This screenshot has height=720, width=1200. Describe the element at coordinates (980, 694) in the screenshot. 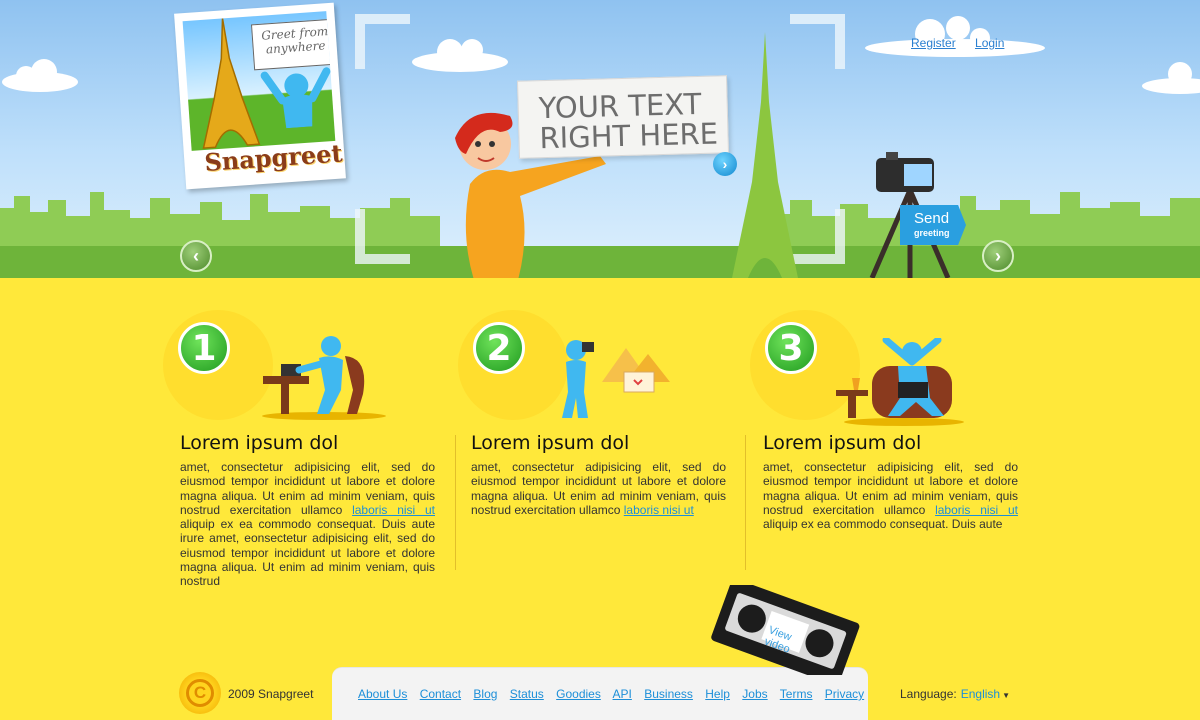

I see `language-dropdown: English` at that location.